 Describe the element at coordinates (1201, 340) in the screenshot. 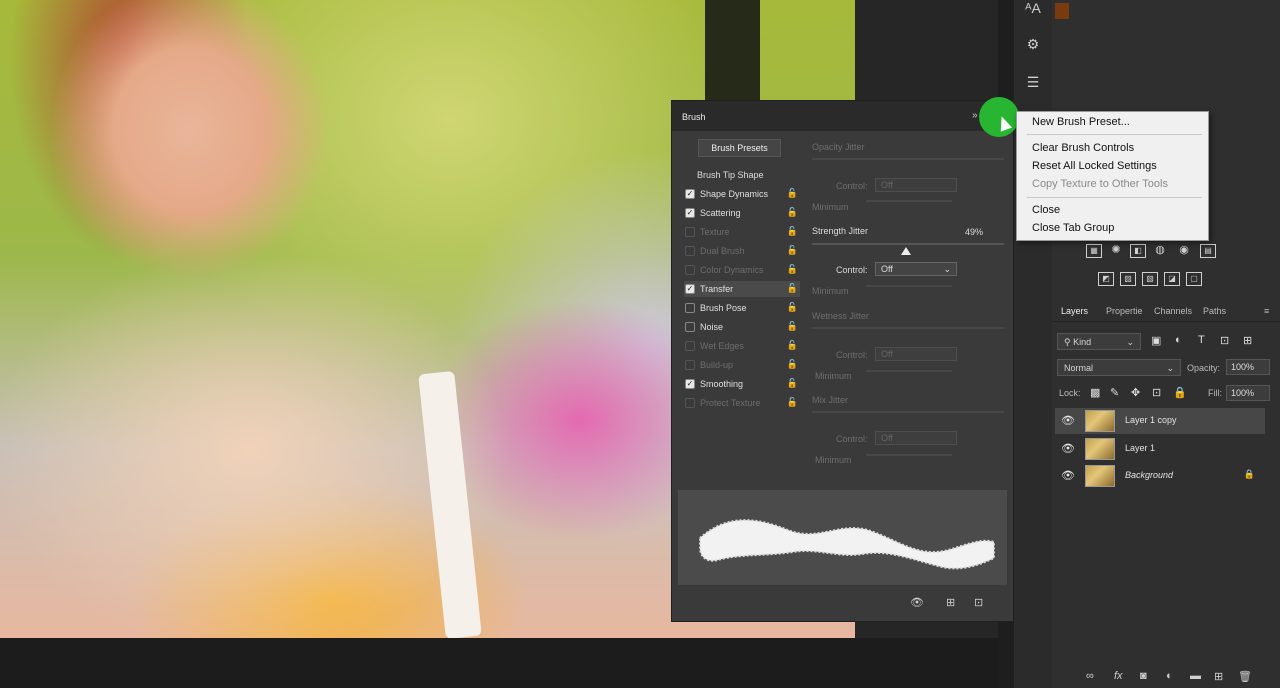

I see `filter-type-icon: T` at that location.